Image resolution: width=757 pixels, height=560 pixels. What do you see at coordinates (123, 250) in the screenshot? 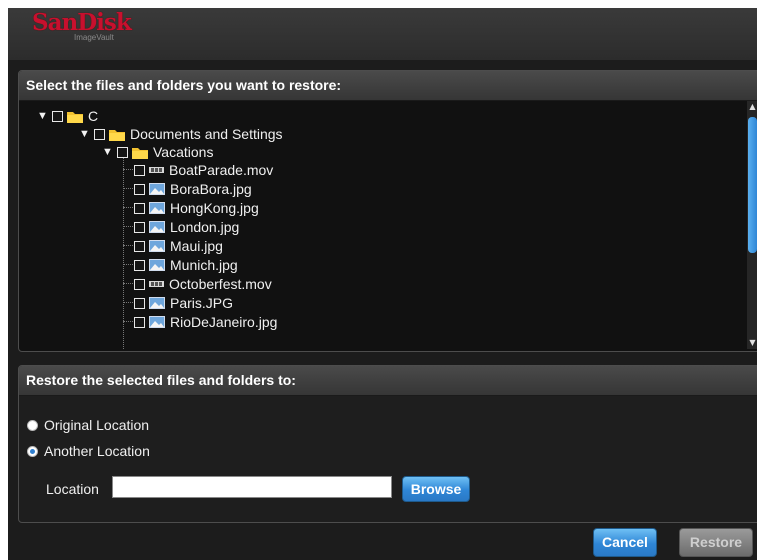
I see `tree-guide-line` at bounding box center [123, 250].